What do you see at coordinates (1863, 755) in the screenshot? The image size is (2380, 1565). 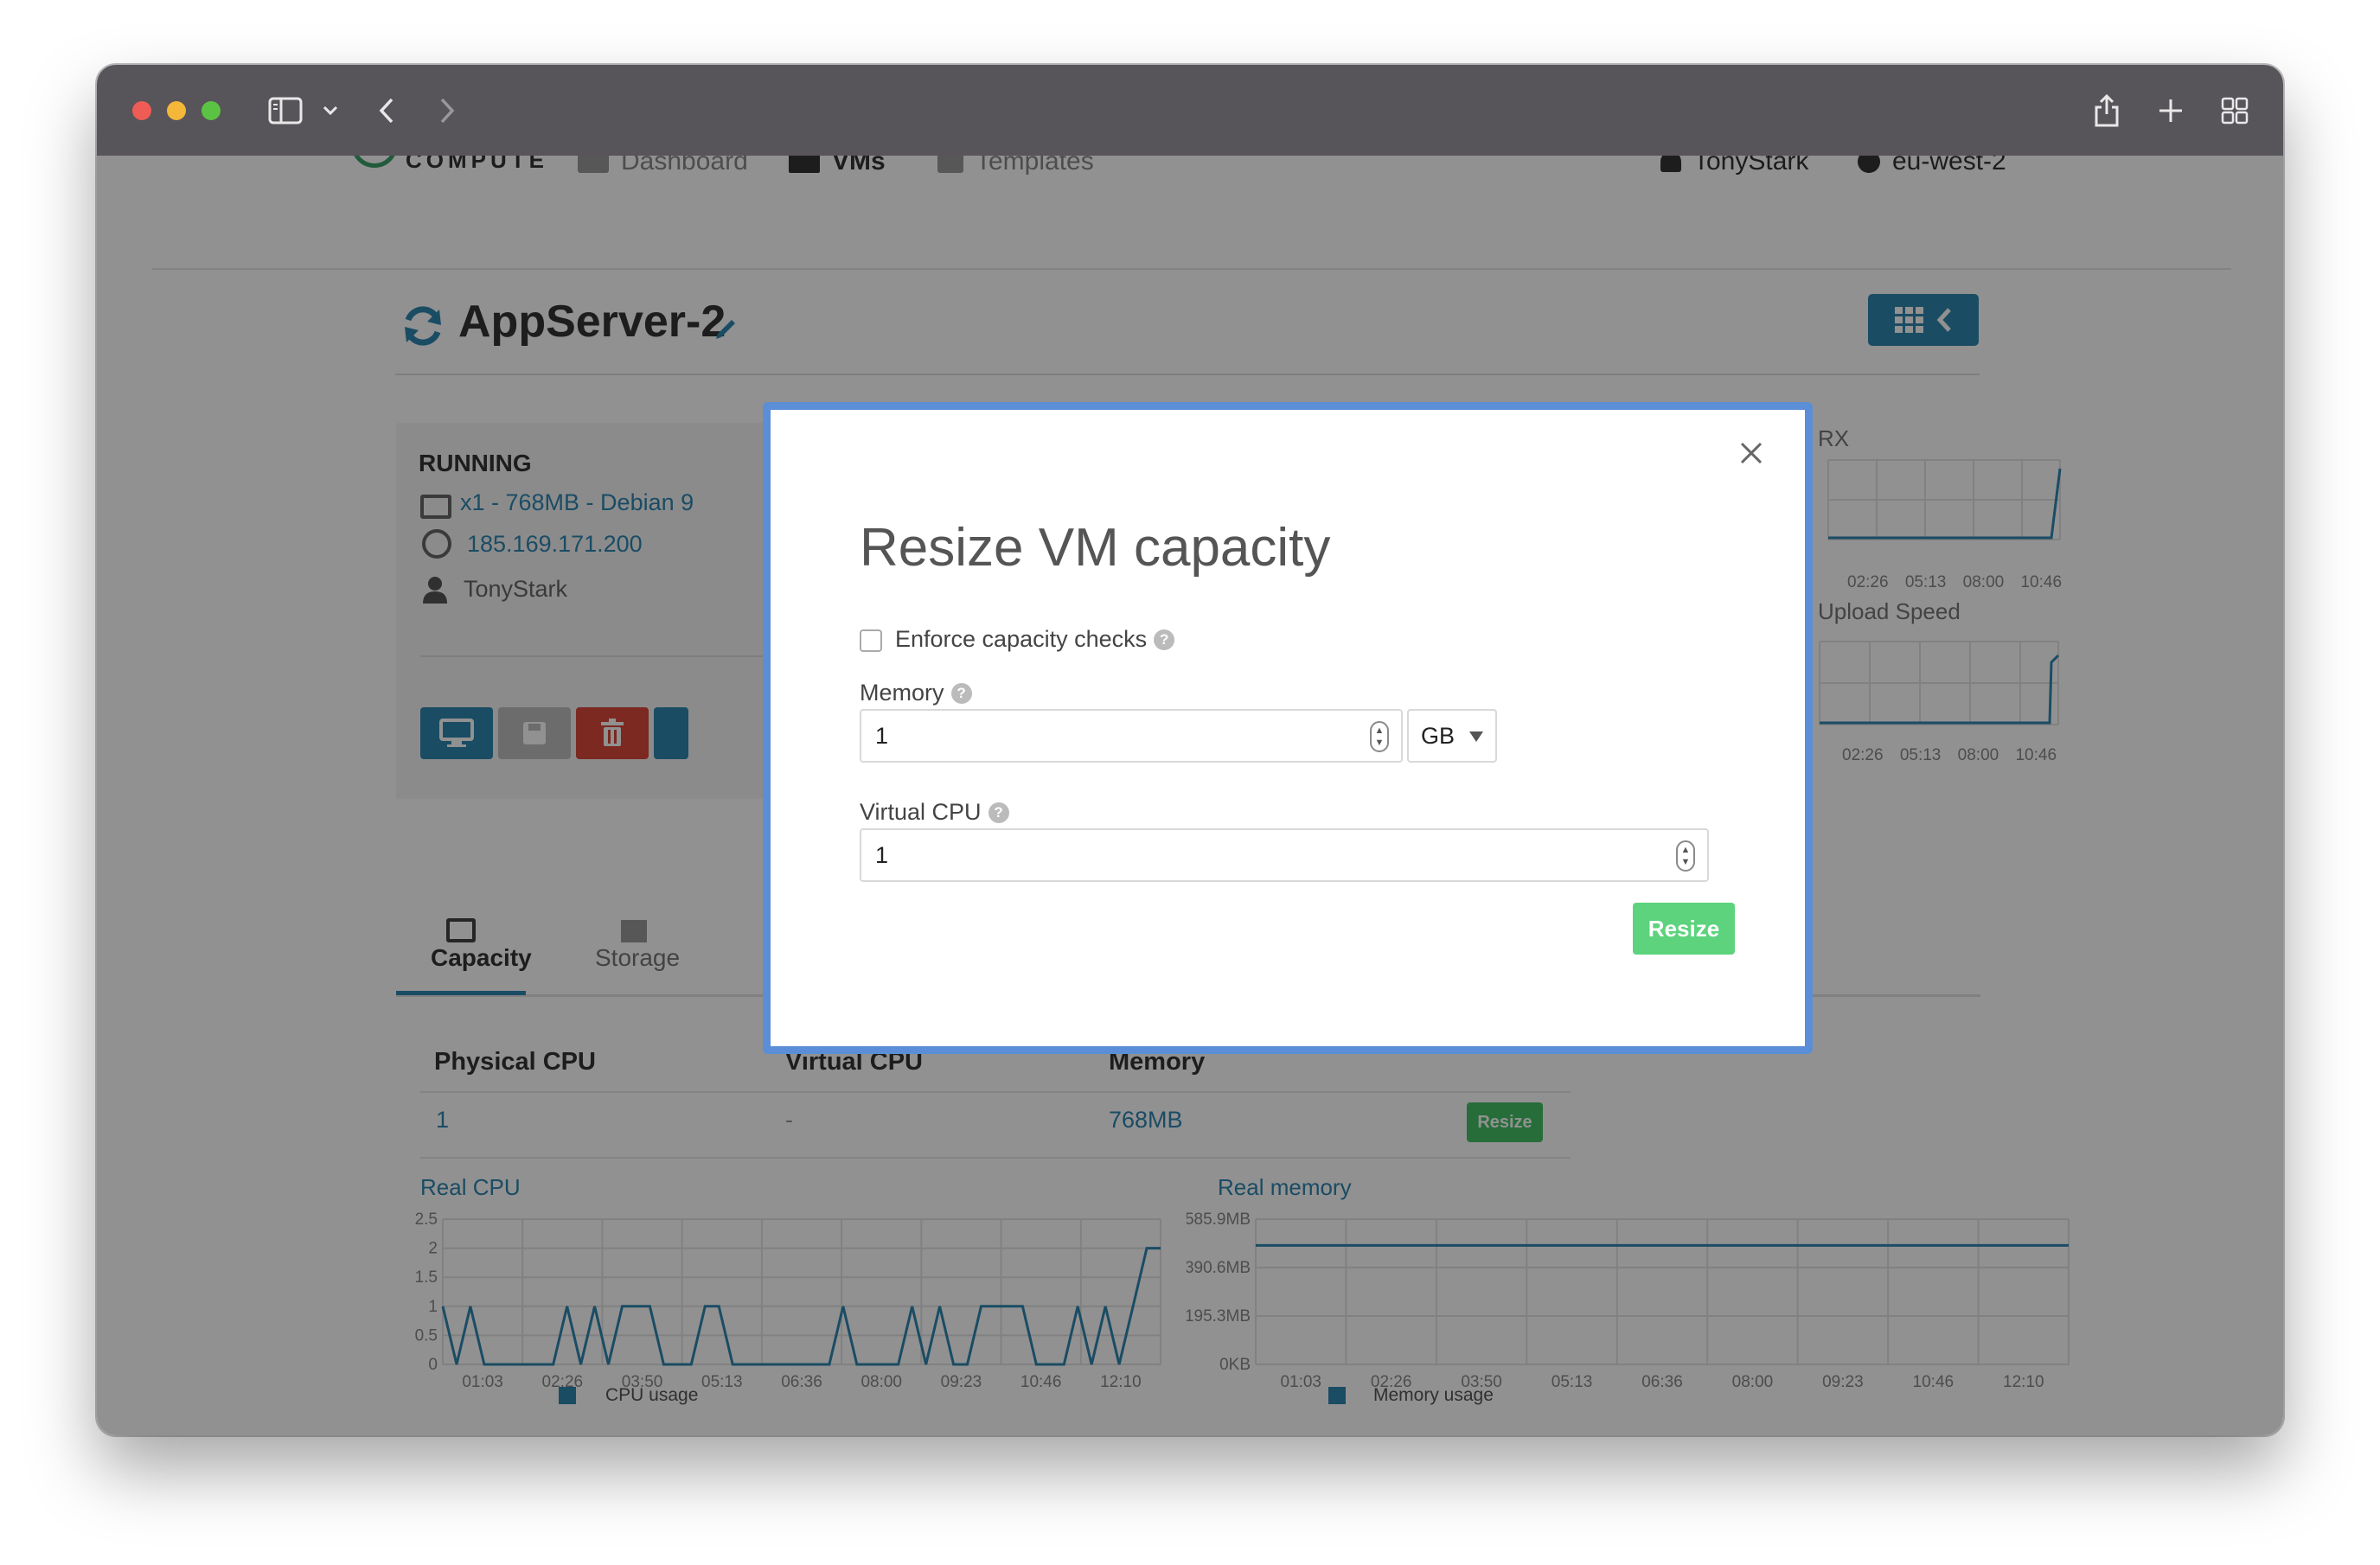 I see `upload-x-tick-0: 02:26` at bounding box center [1863, 755].